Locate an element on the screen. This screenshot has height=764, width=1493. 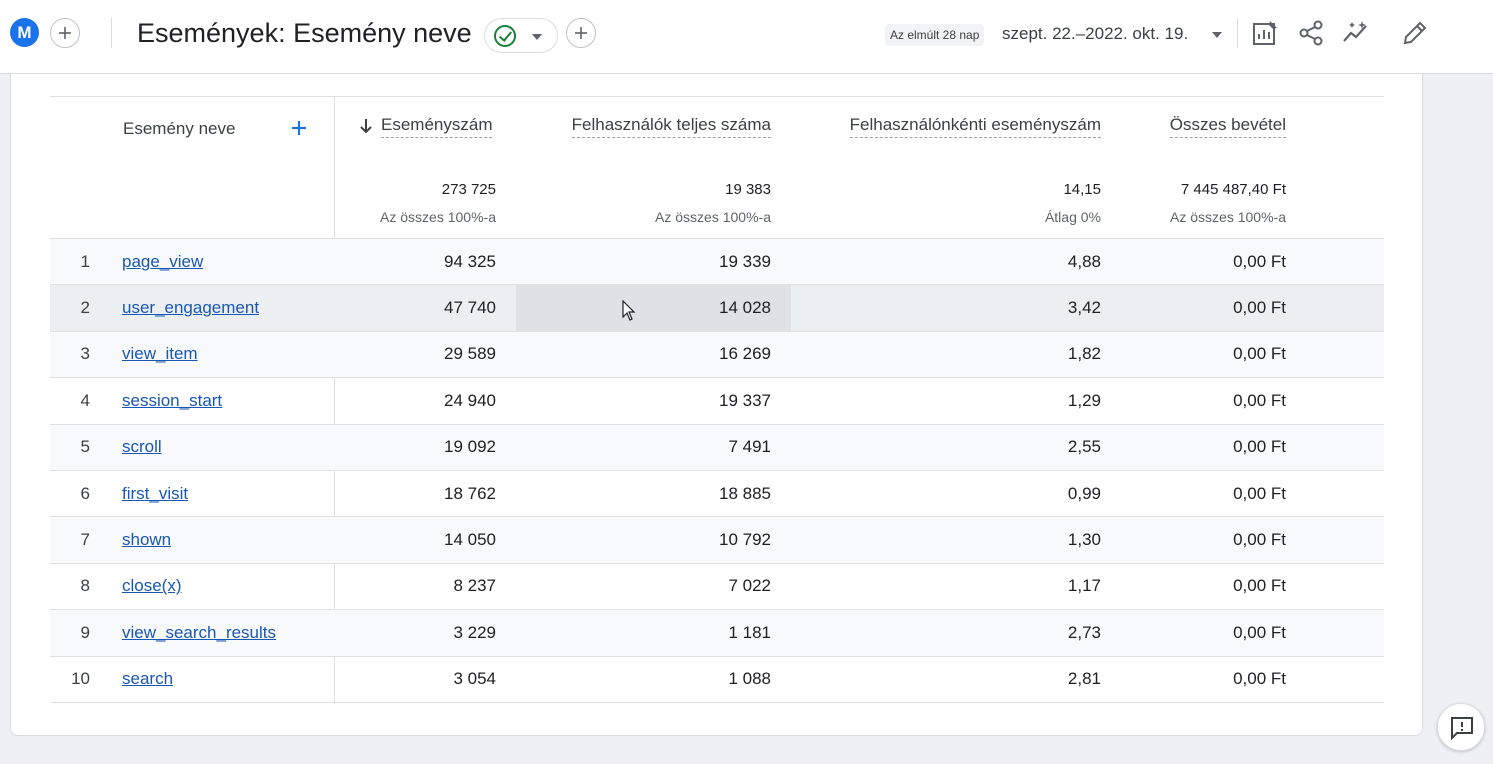
table-row: 10 search 3 054 1 088 2,81 0,00 Ft is located at coordinates (717, 680).